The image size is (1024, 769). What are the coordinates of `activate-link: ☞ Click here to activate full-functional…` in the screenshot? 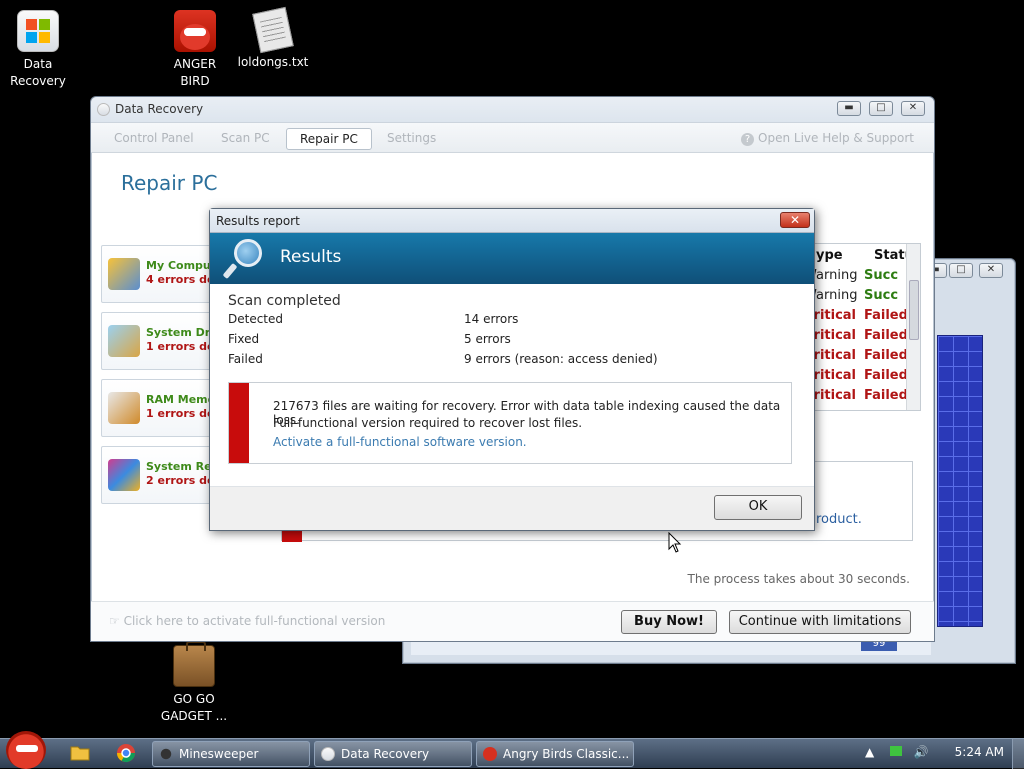 It's located at (247, 621).